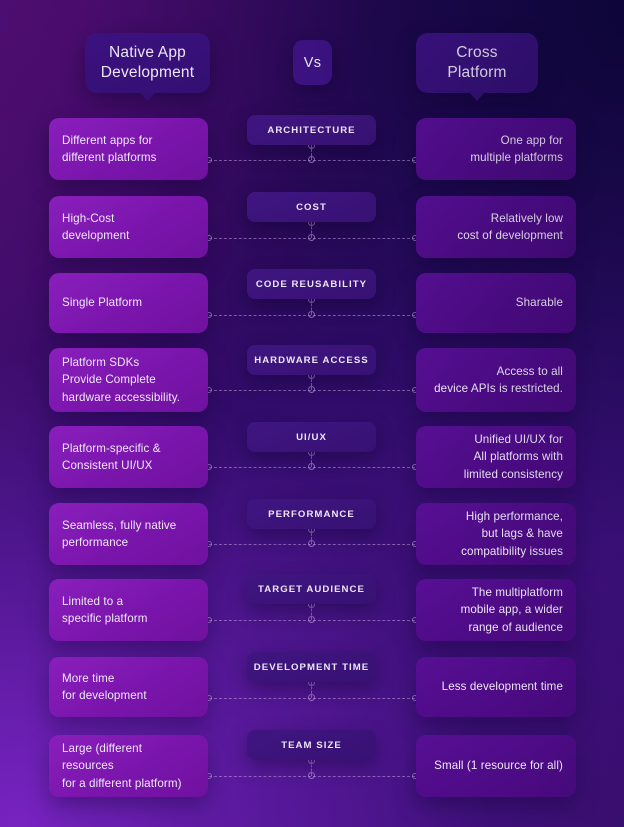 The width and height of the screenshot is (624, 827). What do you see at coordinates (514, 517) in the screenshot?
I see `cross-platform-card-line: High performance,` at bounding box center [514, 517].